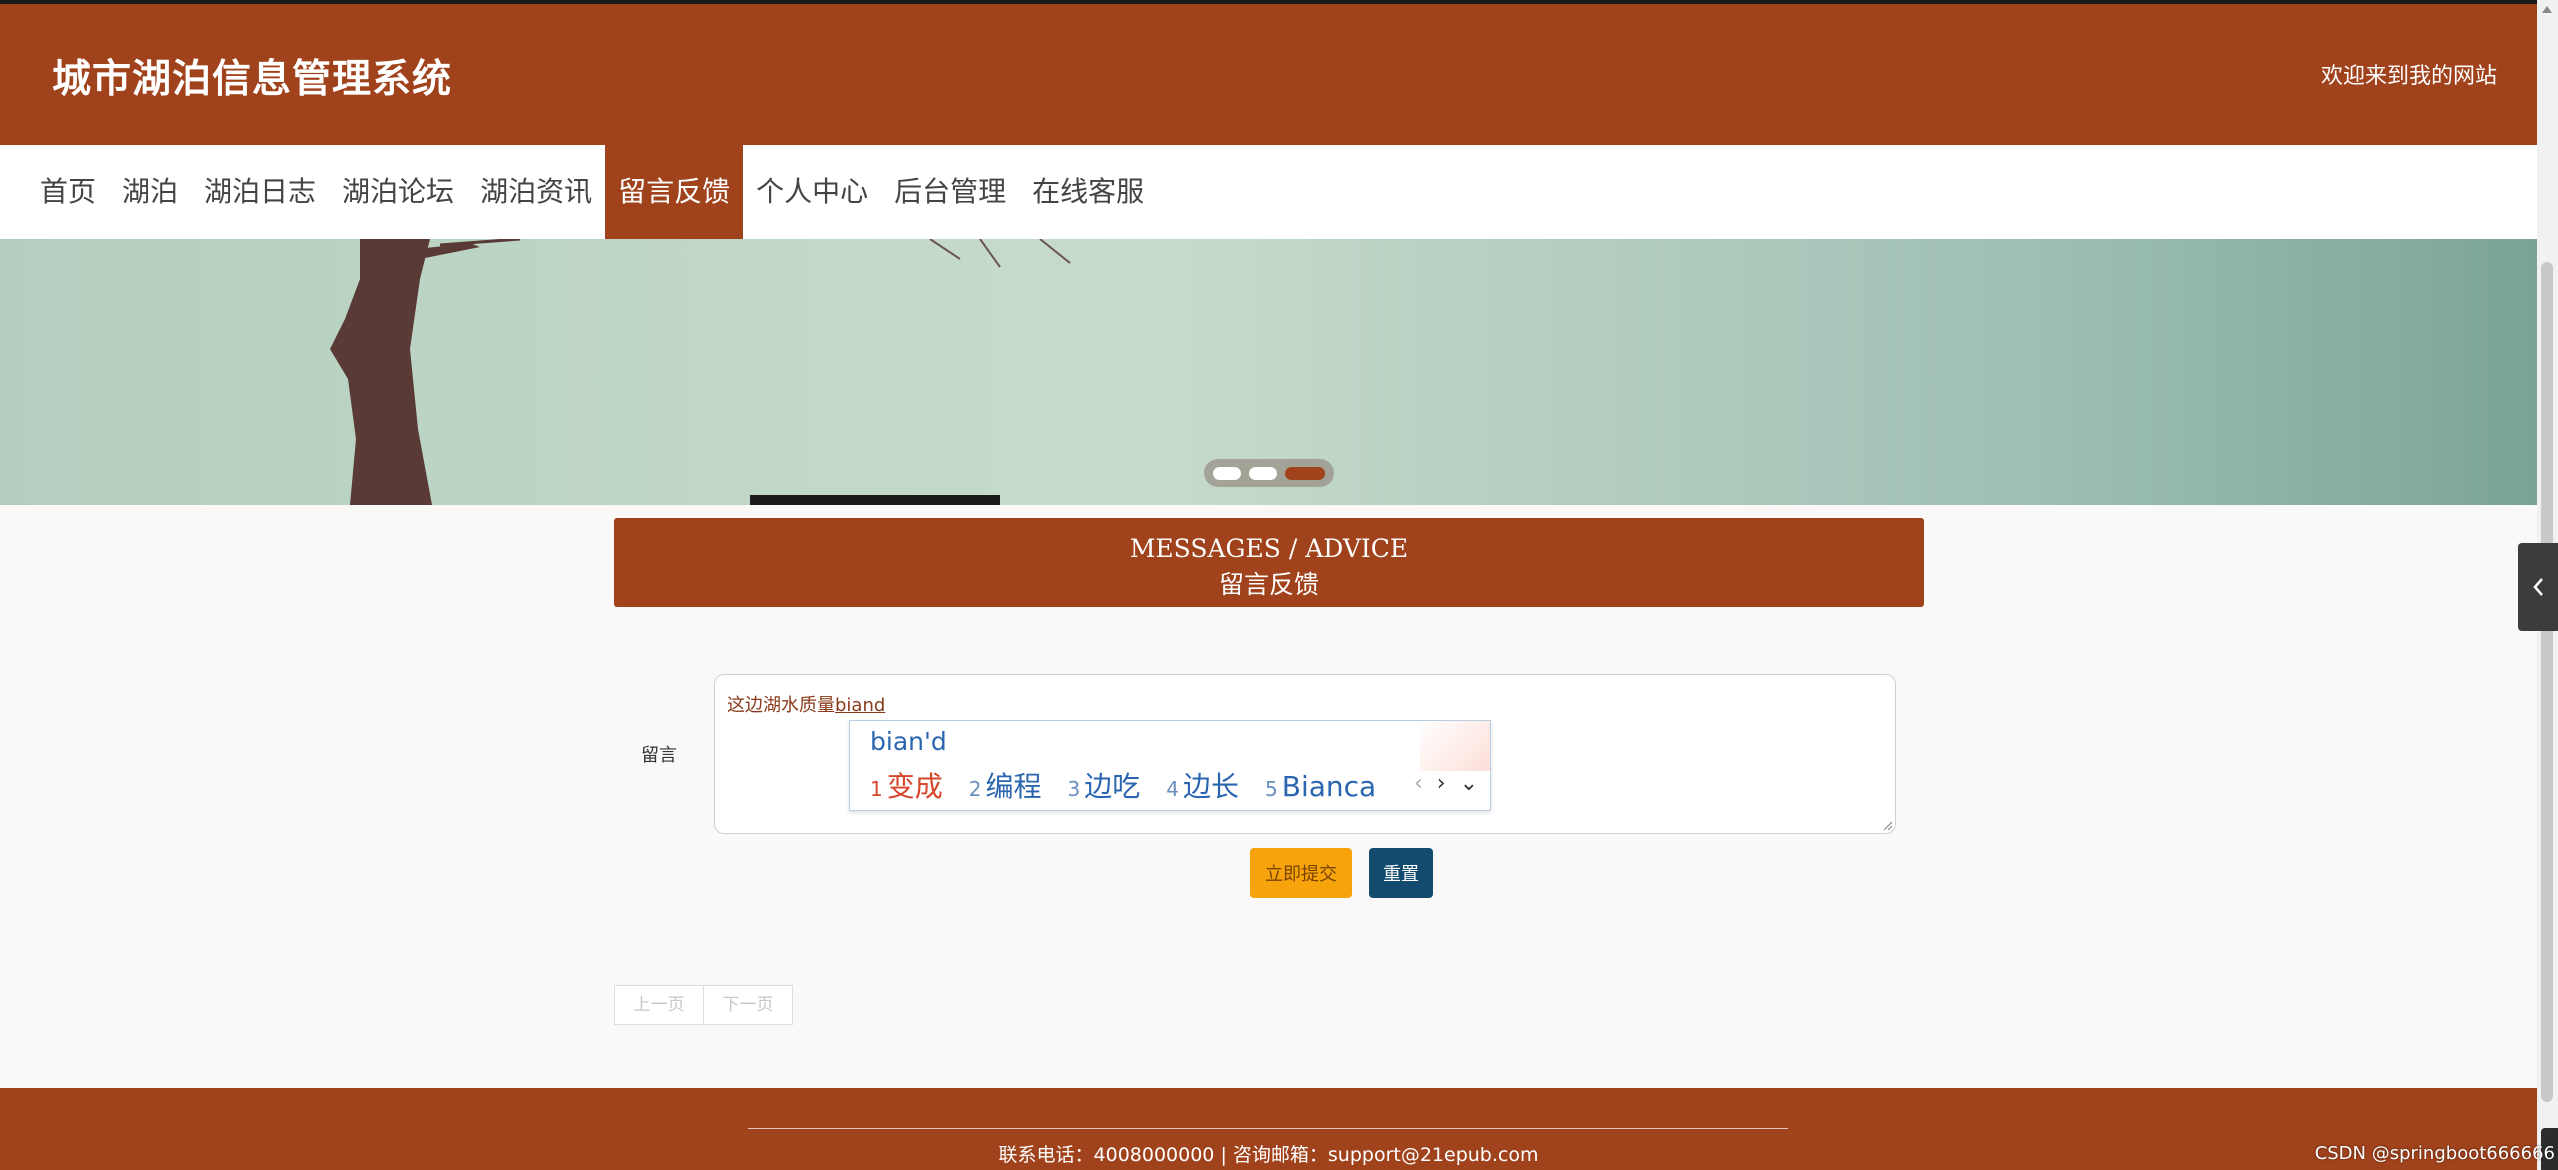 This screenshot has height=1170, width=2558. What do you see at coordinates (2547, 9) in the screenshot?
I see `scroll-up-icon` at bounding box center [2547, 9].